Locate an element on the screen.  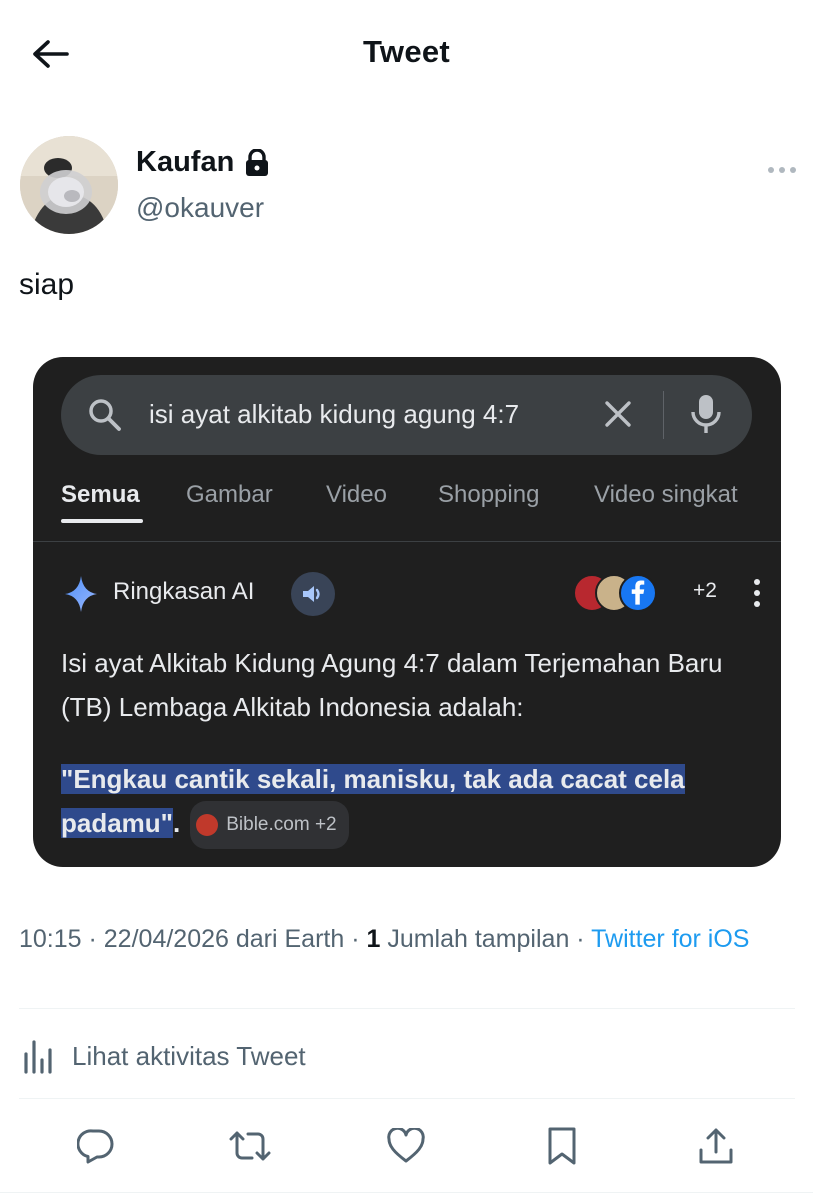
microphone-icon is located at coordinates (706, 414).